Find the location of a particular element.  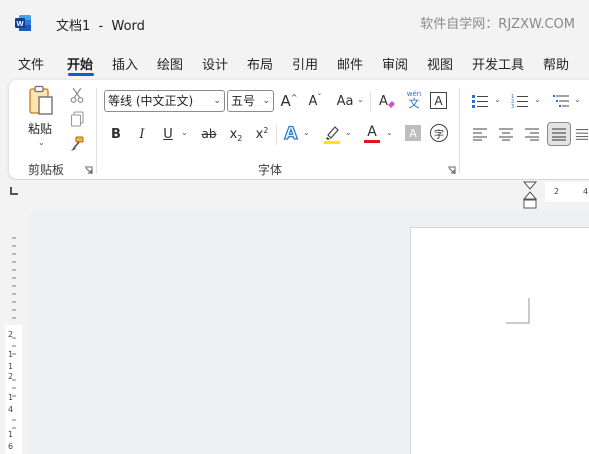

tab-insert: 插入 is located at coordinates (125, 63).